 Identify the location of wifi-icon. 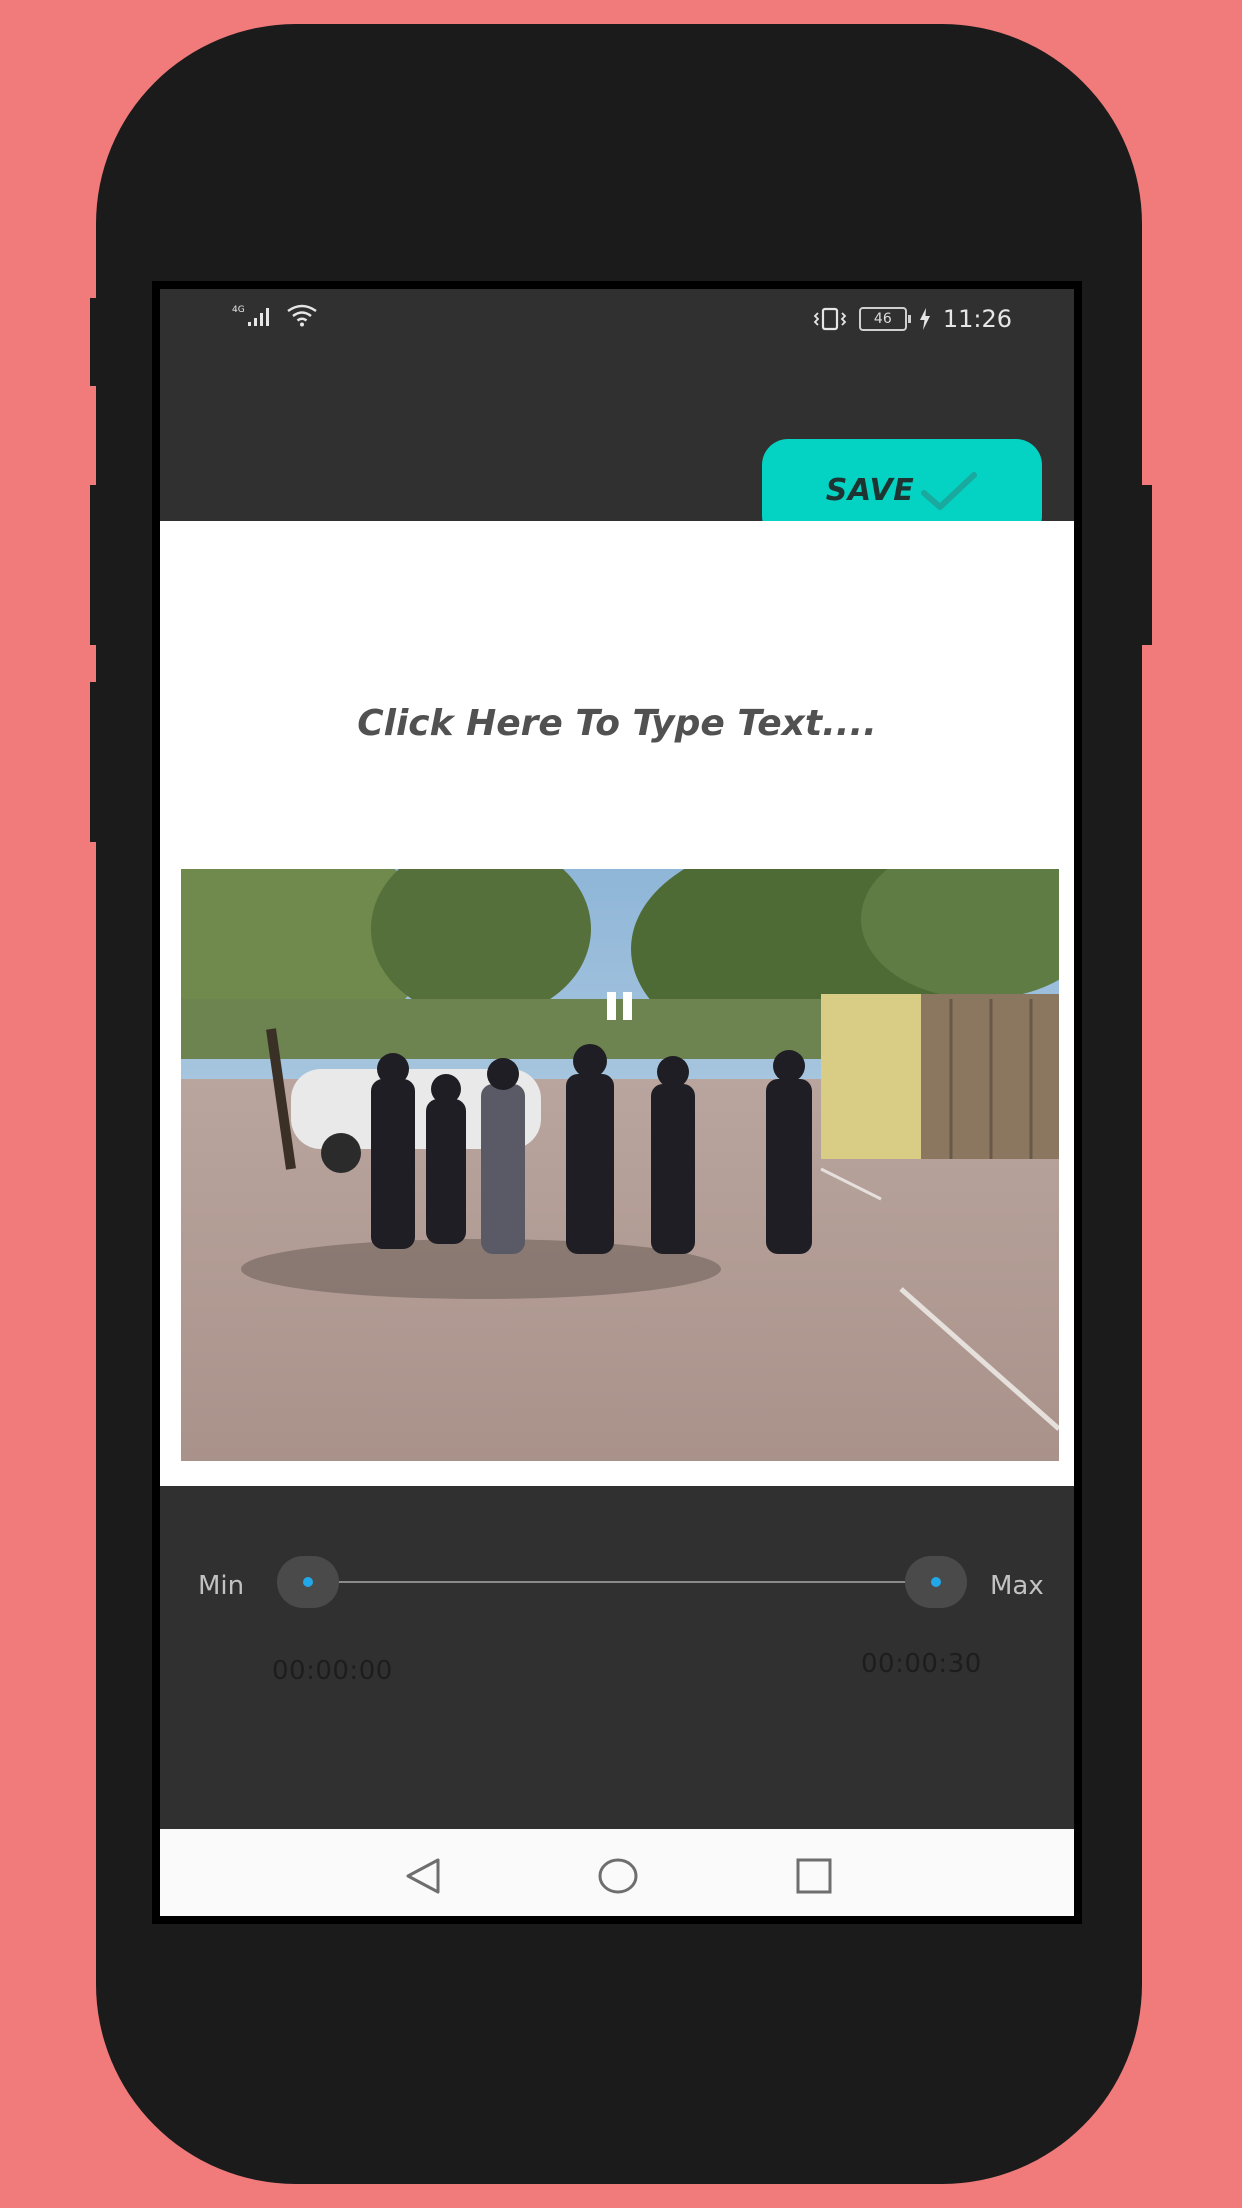
(302, 315).